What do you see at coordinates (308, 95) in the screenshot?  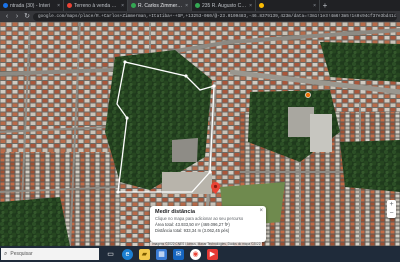 I see `poi-marker-icon` at bounding box center [308, 95].